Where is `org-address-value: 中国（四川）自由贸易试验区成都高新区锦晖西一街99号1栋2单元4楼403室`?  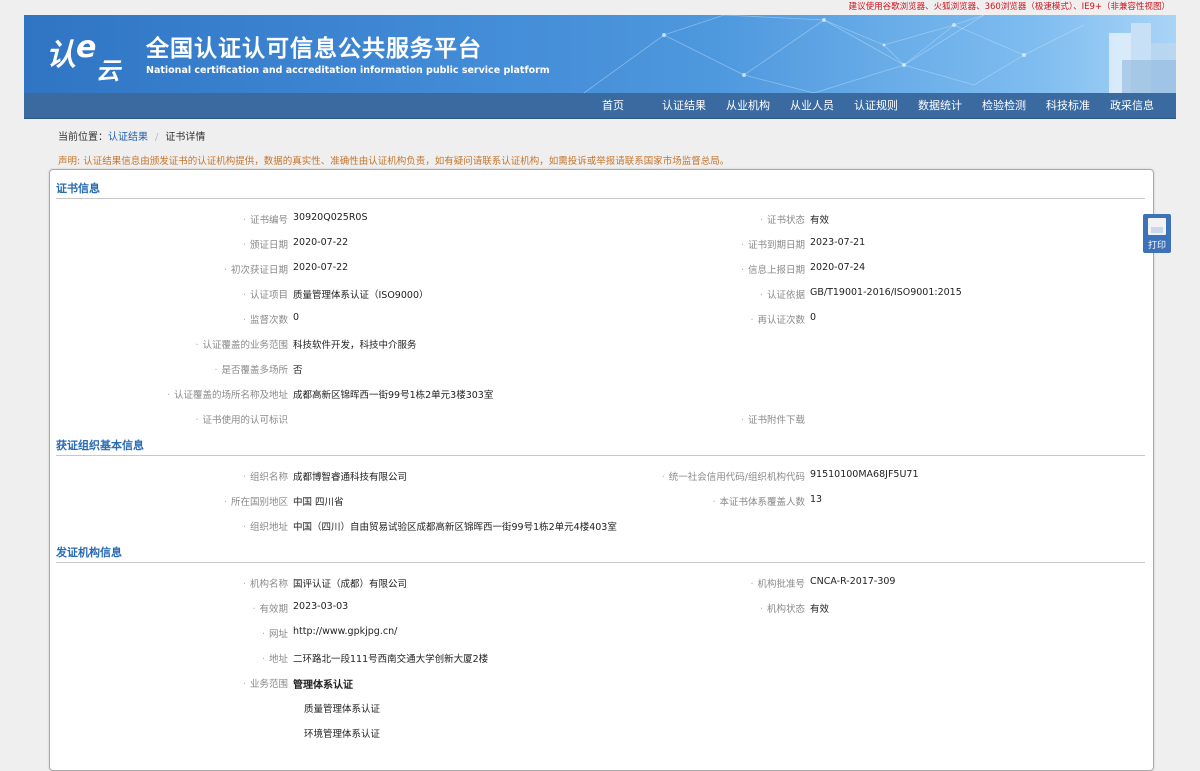 org-address-value: 中国（四川）自由贸易试验区成都高新区锦晖西一街99号1栋2单元4楼403室 is located at coordinates (455, 527).